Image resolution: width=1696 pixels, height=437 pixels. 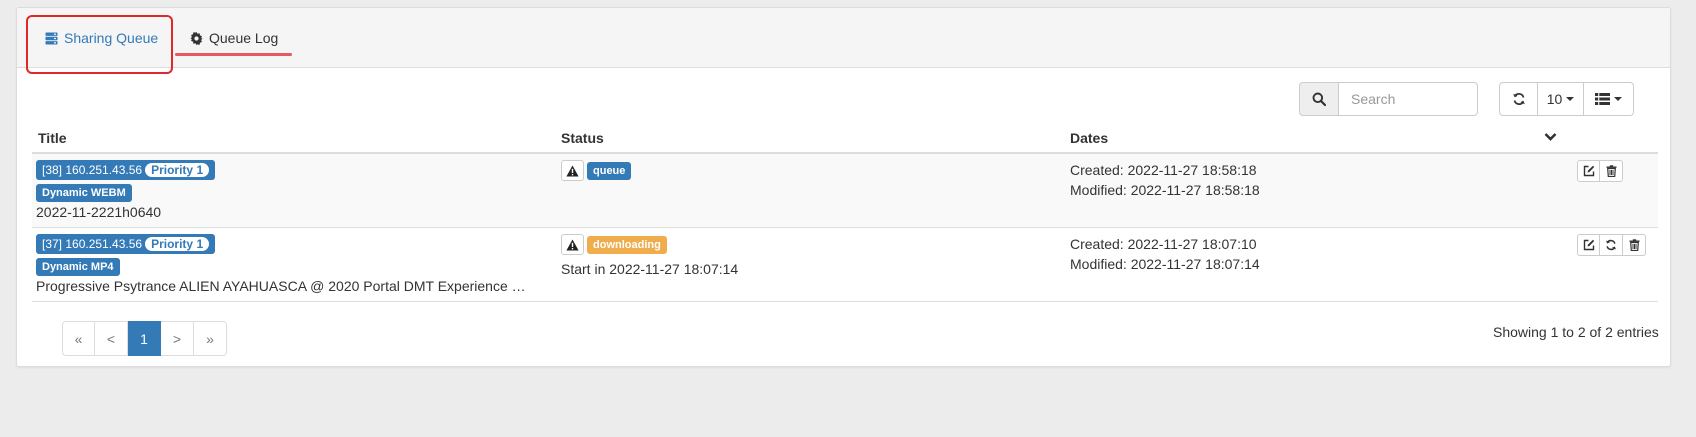 I want to click on created-date: Created: 2022-11-27 18:58:18, so click(x=1163, y=170).